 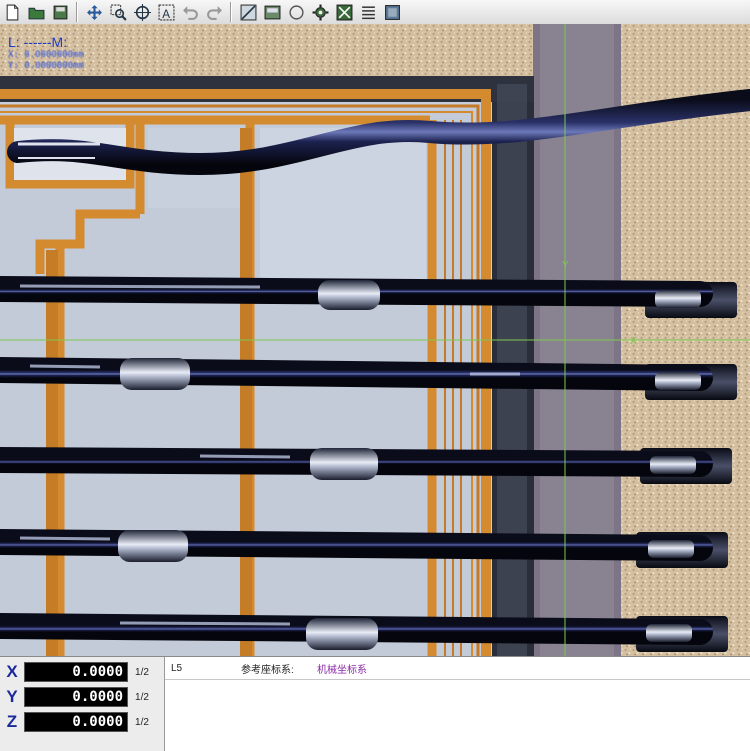 I want to click on coord-y-readout: Y: 0.0000000mm, so click(x=46, y=66).